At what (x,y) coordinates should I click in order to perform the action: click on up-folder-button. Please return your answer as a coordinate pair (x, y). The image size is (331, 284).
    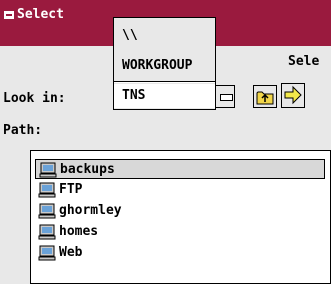
    Looking at the image, I should click on (265, 96).